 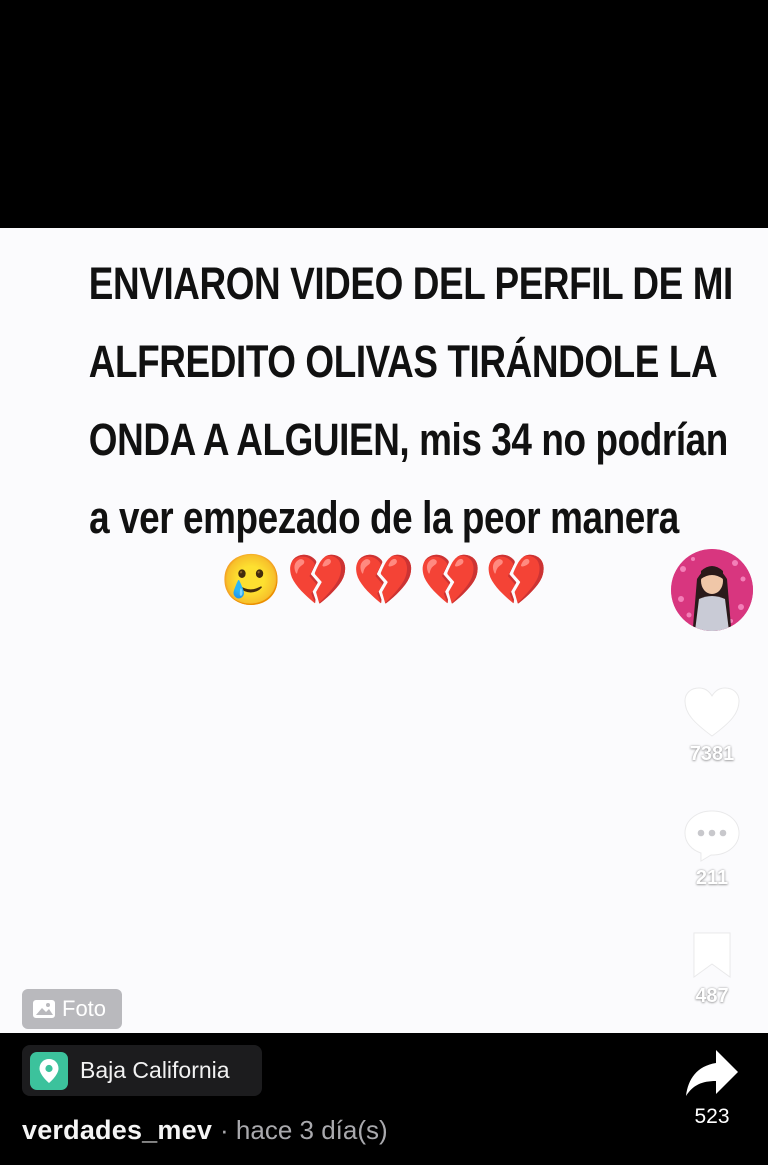 What do you see at coordinates (712, 754) in the screenshot?
I see `like-count: 7381` at bounding box center [712, 754].